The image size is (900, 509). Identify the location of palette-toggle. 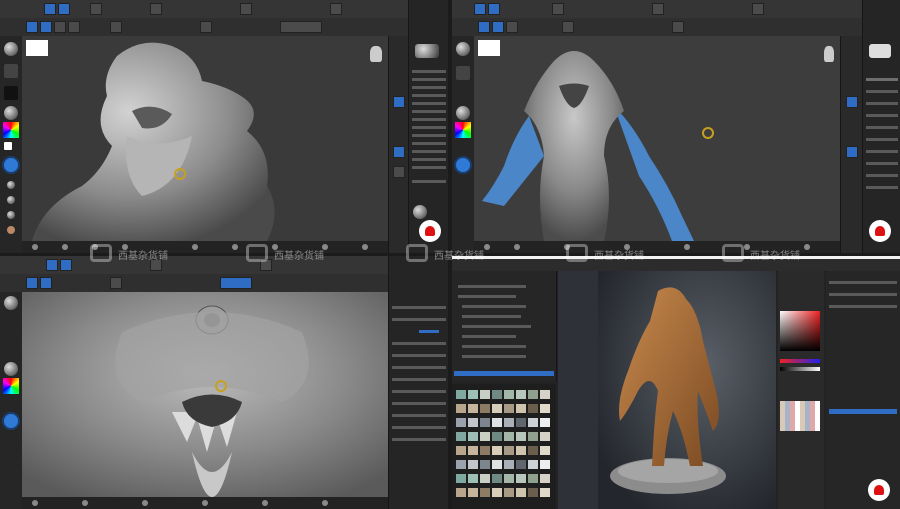
(399, 152).